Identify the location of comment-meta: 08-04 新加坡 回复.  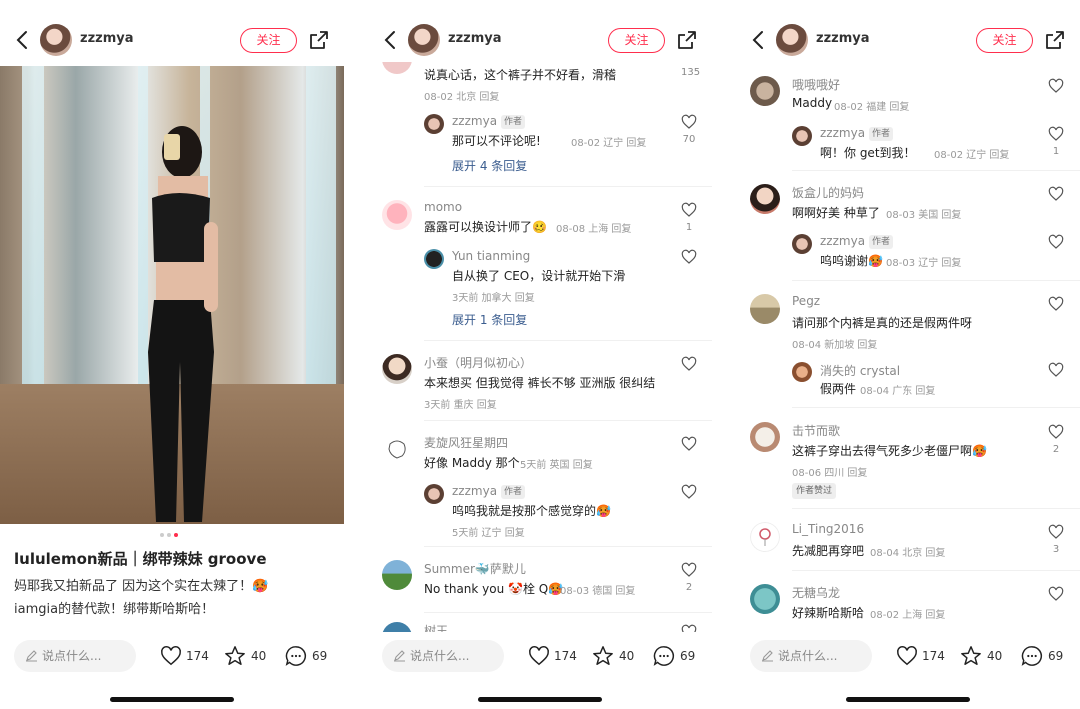
(834, 343).